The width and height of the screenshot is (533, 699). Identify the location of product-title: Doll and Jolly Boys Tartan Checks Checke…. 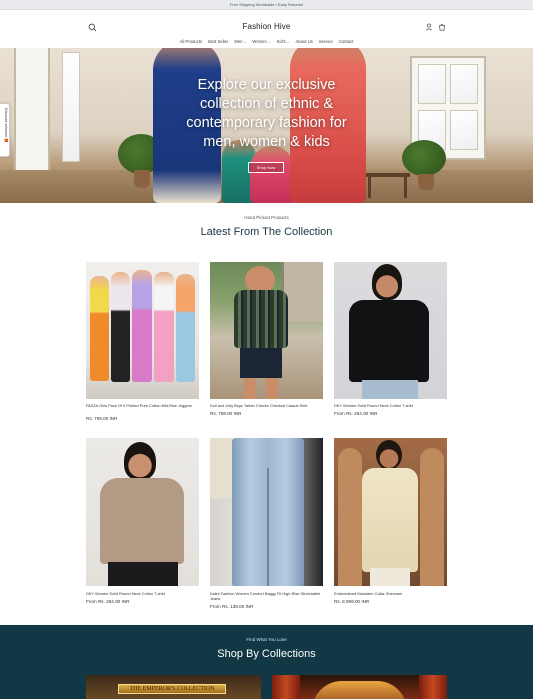
(266, 406).